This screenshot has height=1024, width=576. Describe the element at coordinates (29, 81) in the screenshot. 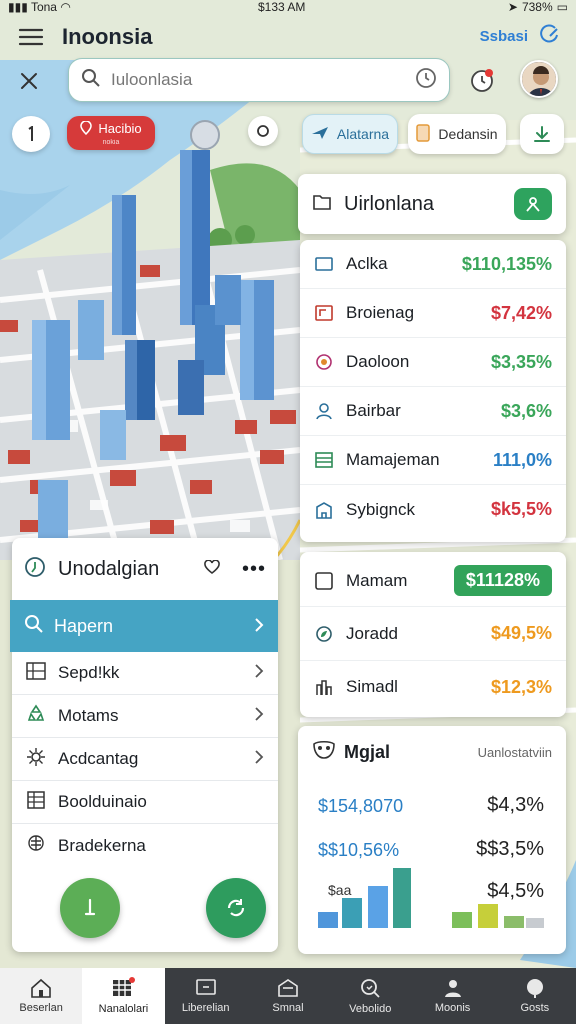

I see `close-icon` at that location.